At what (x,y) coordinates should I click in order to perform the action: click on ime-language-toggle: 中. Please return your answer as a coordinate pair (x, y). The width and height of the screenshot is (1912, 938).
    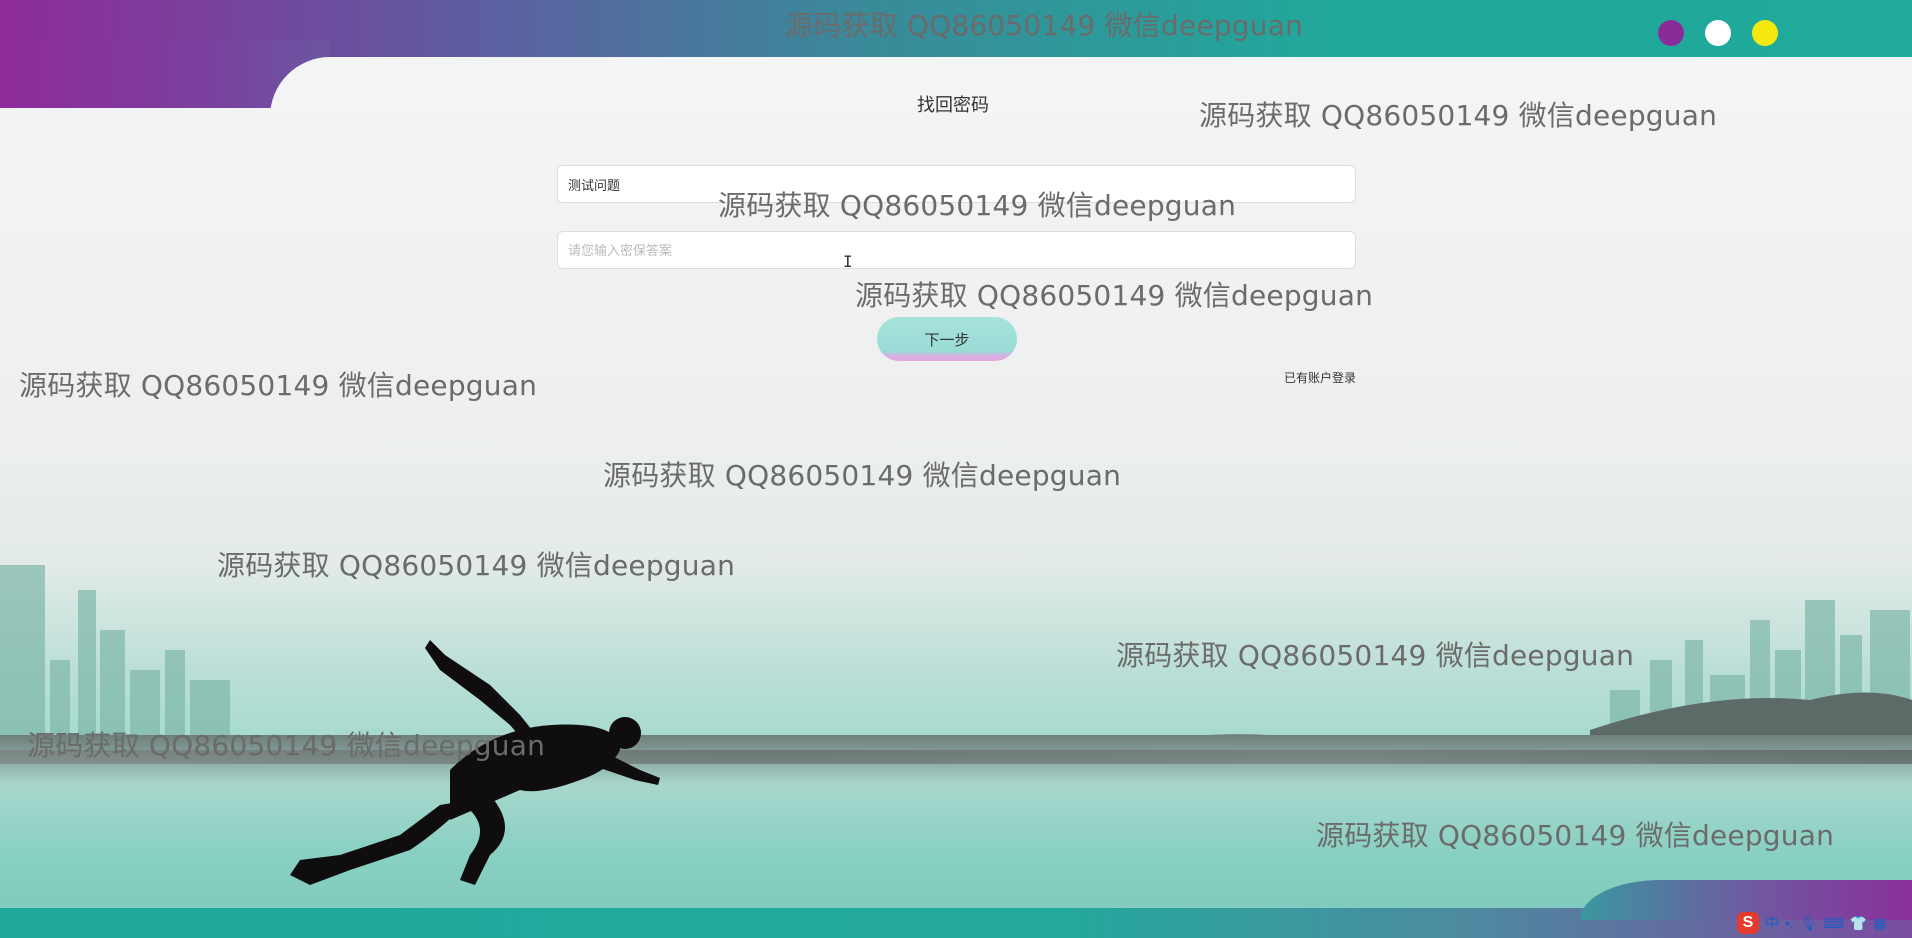
    Looking at the image, I should click on (1772, 923).